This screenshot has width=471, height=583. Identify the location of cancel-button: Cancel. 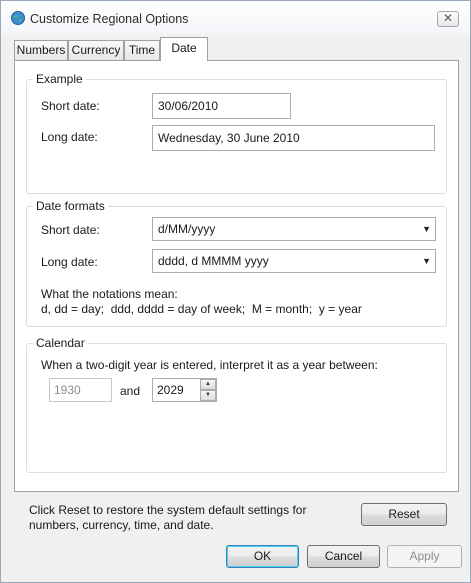
(343, 556).